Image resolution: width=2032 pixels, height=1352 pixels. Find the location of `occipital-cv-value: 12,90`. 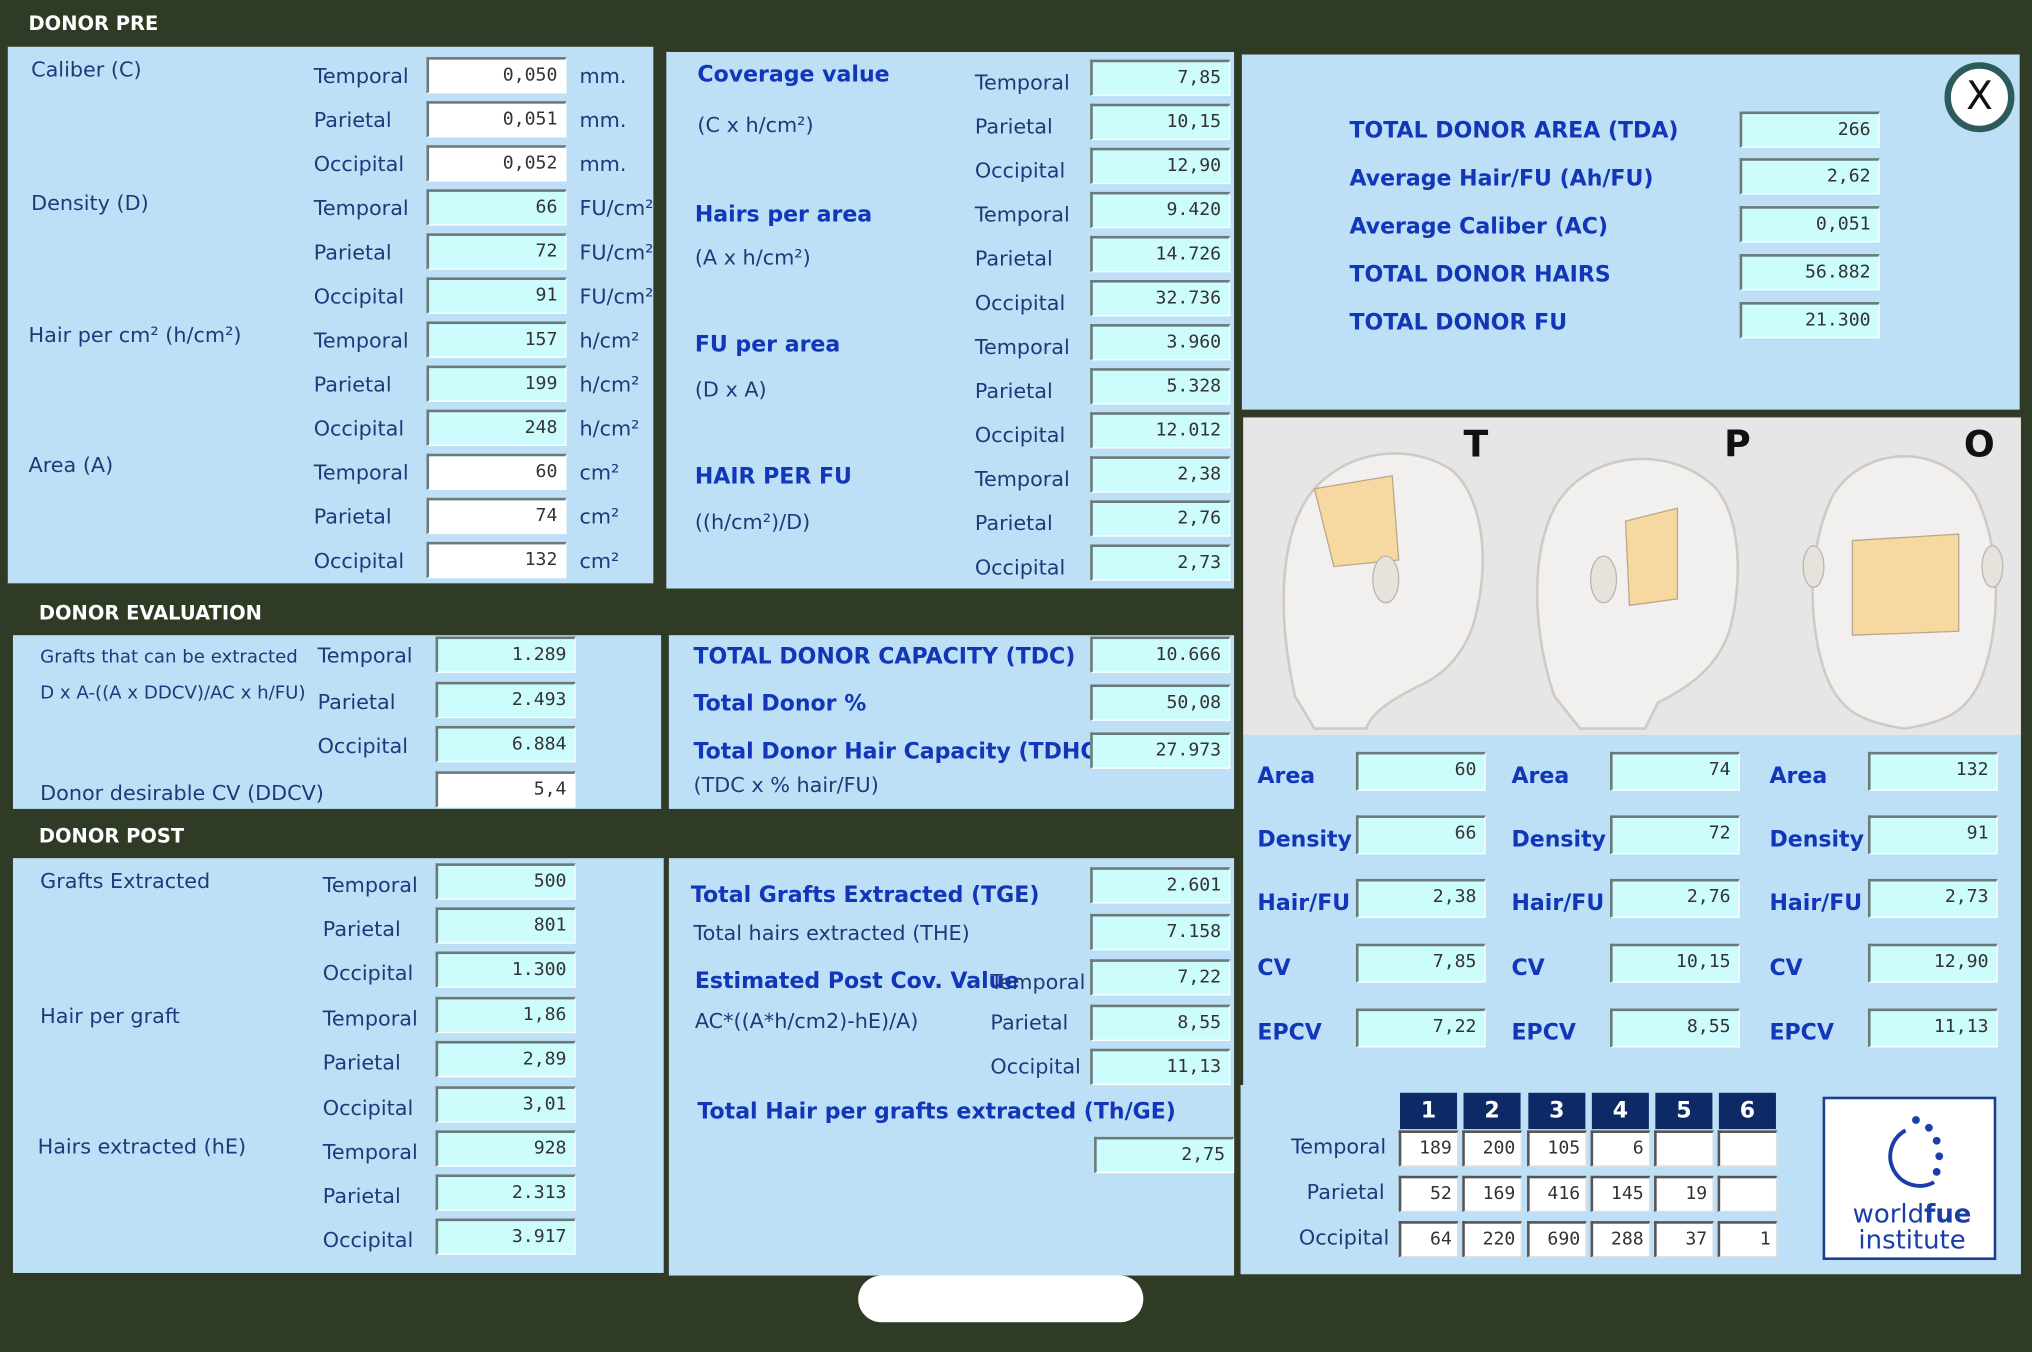

occipital-cv-value: 12,90 is located at coordinates (1932, 963).